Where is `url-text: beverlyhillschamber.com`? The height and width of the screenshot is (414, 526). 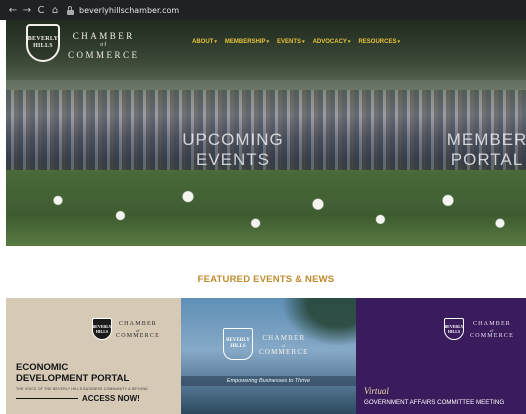
url-text: beverlyhillschamber.com is located at coordinates (129, 10).